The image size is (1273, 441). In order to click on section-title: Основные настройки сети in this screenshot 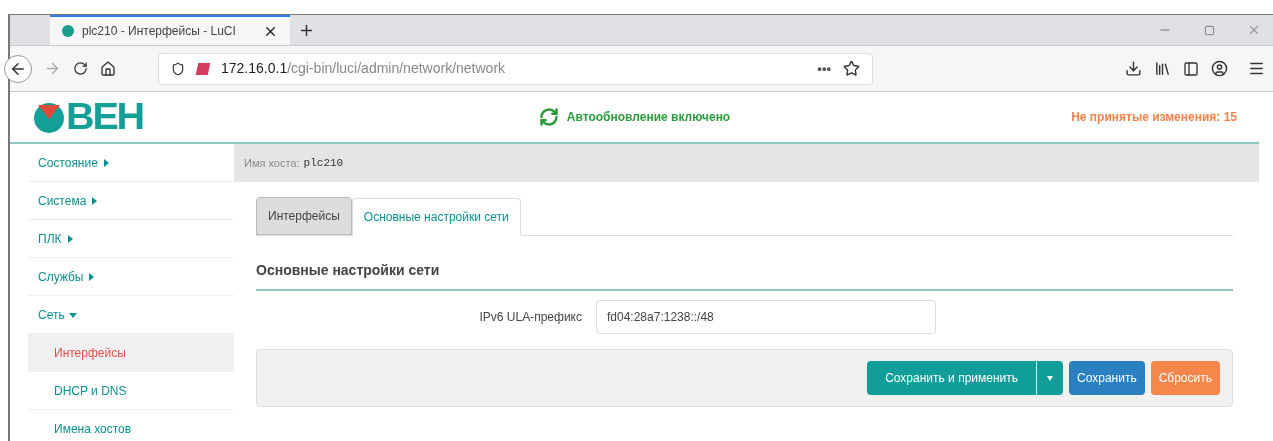, I will do `click(744, 275)`.